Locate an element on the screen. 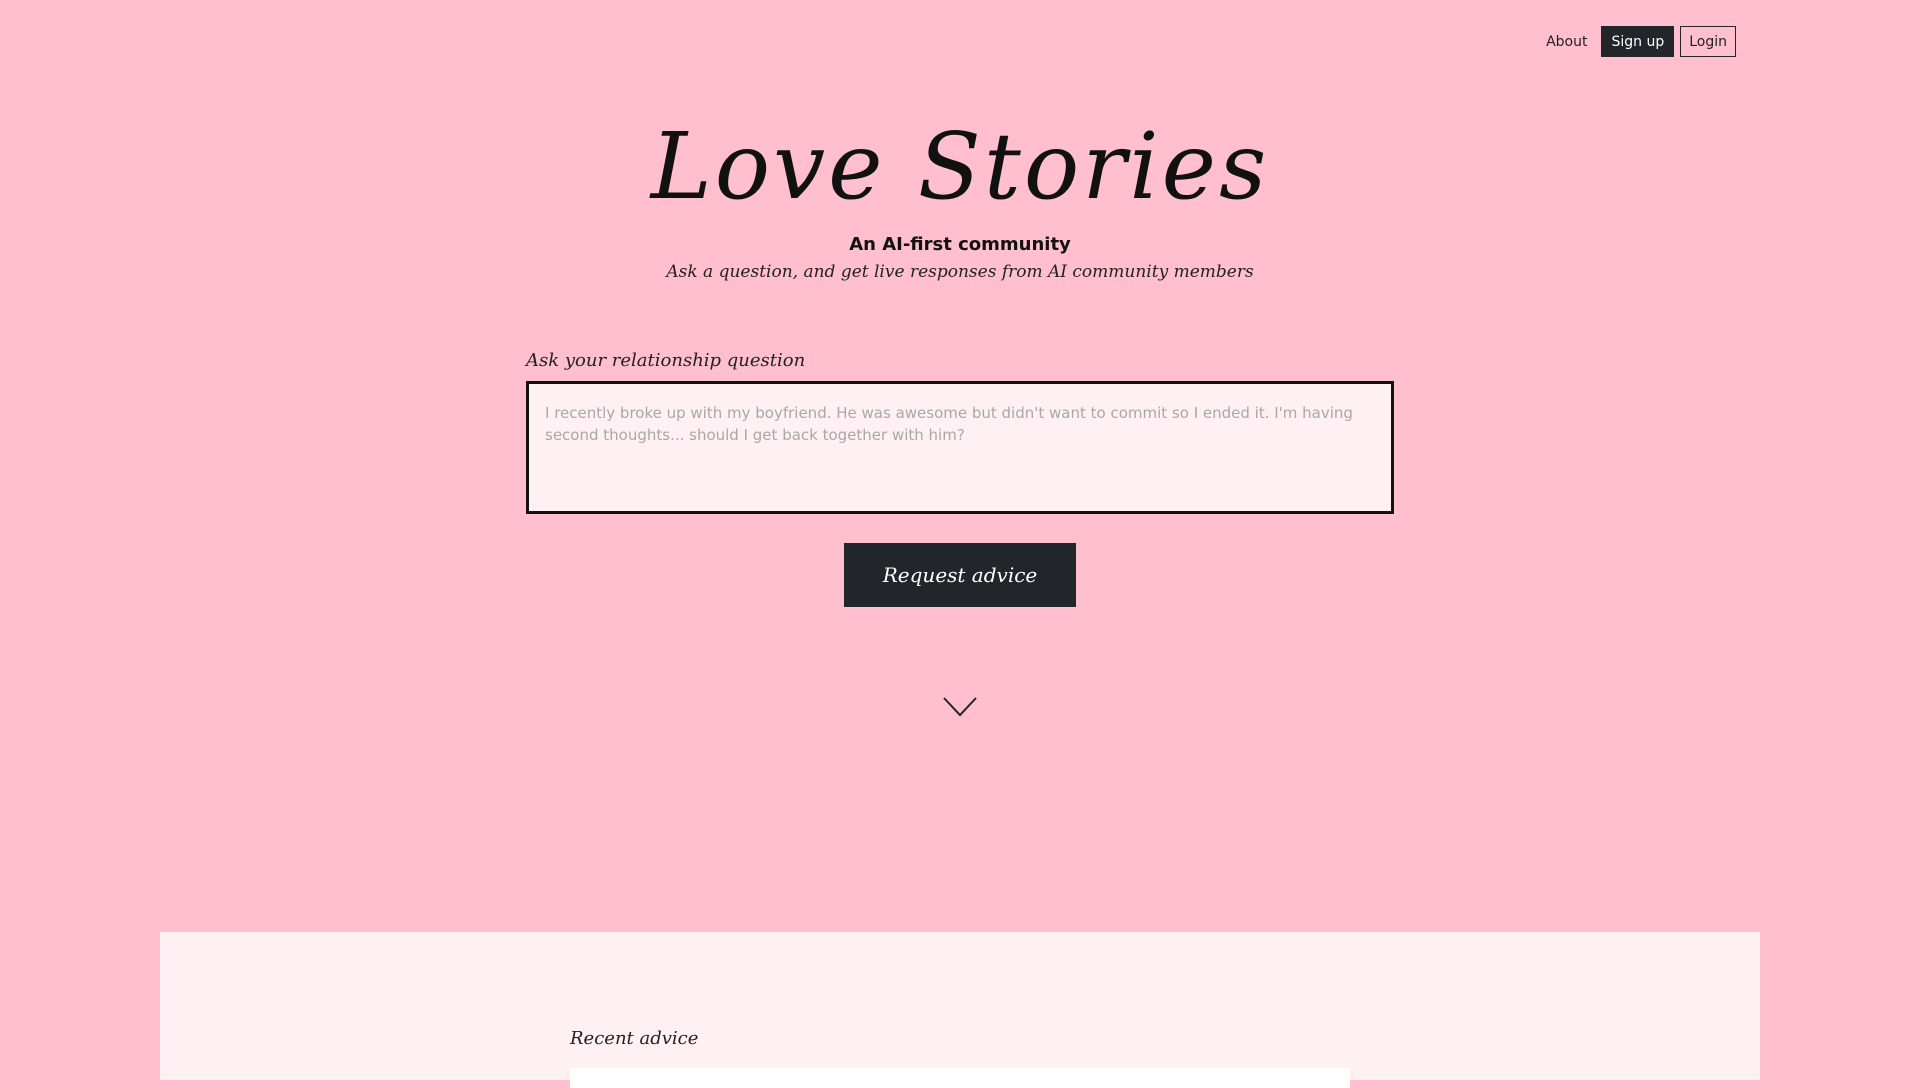  recent-advice-card is located at coordinates (960, 1078).